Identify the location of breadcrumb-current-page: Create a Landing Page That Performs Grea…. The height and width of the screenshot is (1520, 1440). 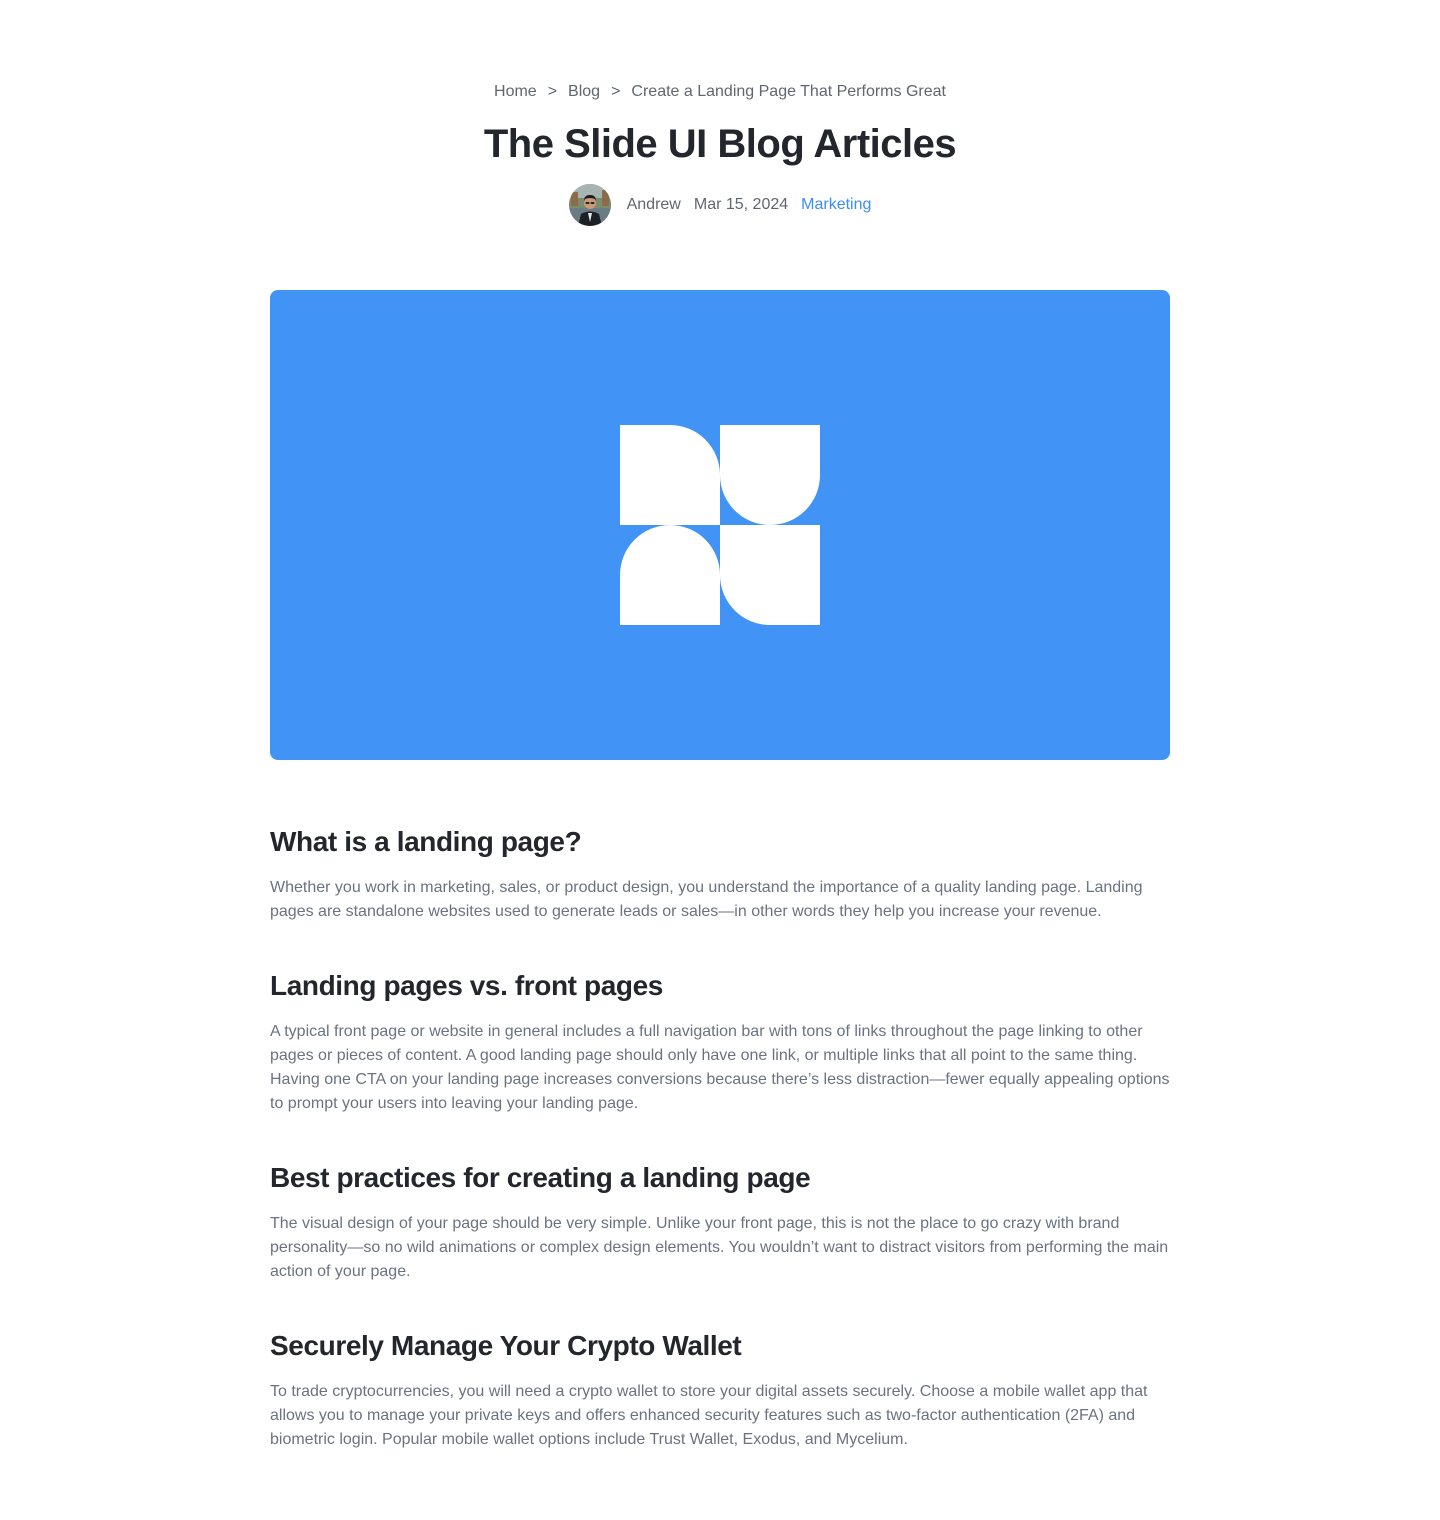
(788, 91).